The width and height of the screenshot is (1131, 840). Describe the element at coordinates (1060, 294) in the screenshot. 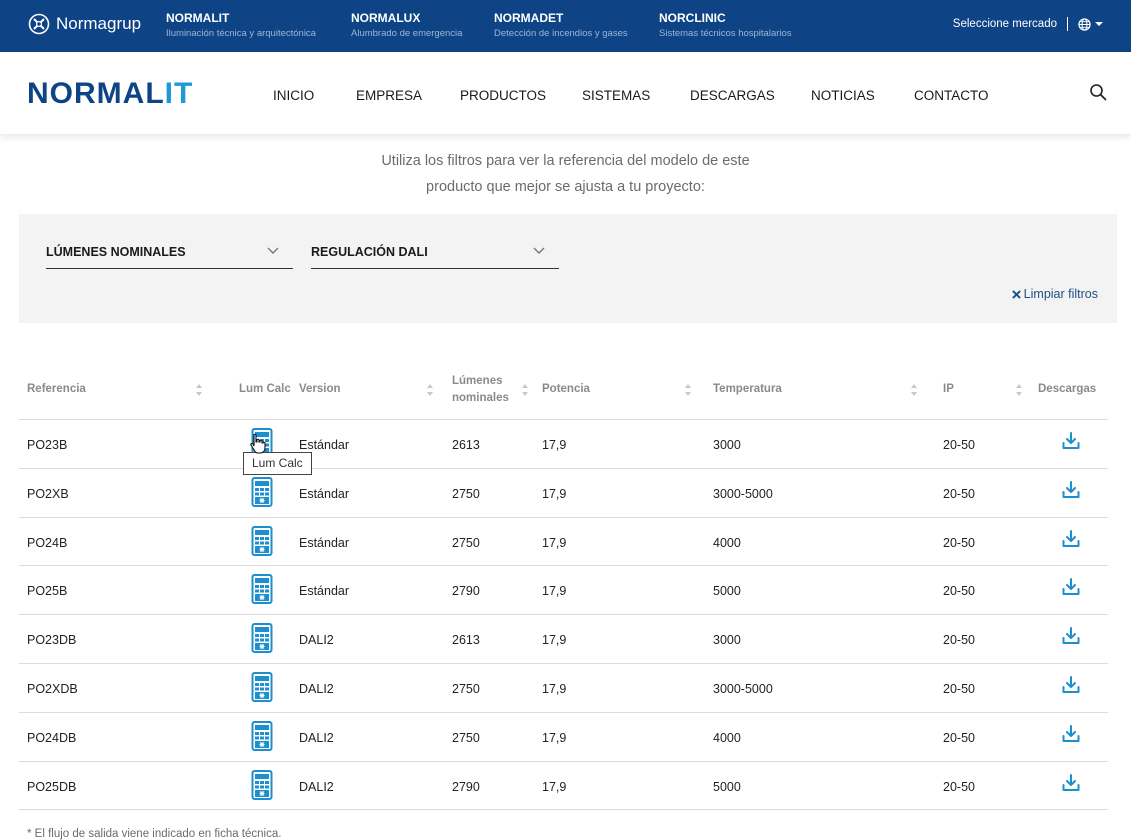

I see `clear-filters-label: Limpiar filtros` at that location.